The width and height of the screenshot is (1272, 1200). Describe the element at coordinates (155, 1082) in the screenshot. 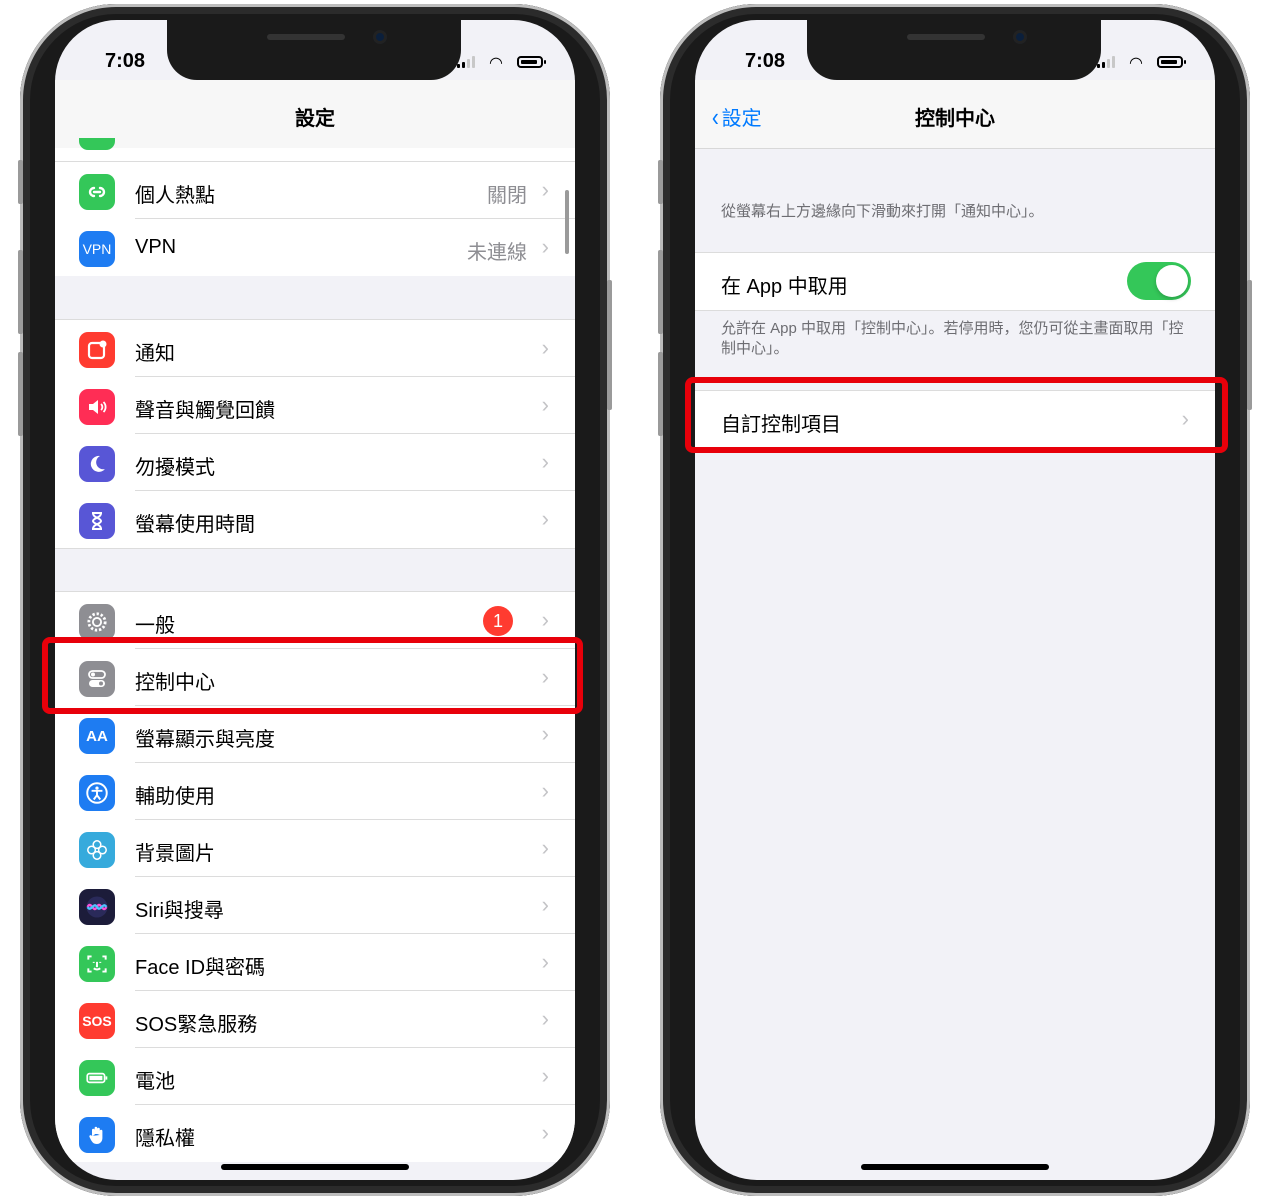

I see `row-label: 電池` at that location.